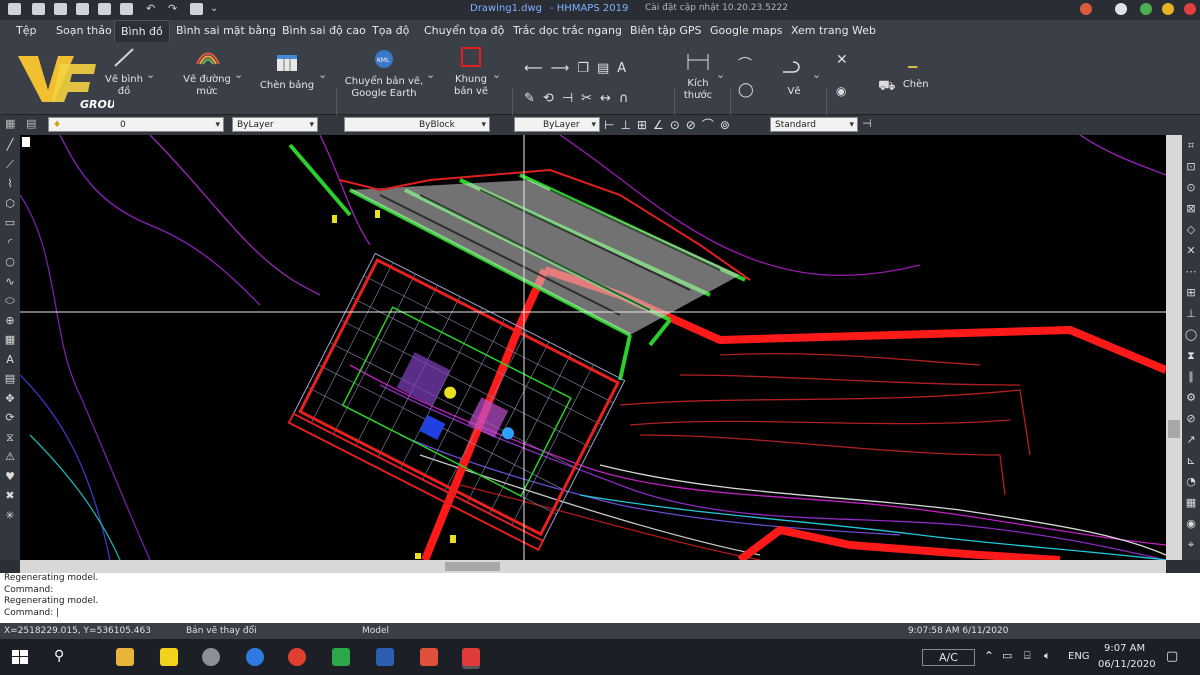 The width and height of the screenshot is (1200, 675). I want to click on rotate-tool-icon: ⟳, so click(10, 418).